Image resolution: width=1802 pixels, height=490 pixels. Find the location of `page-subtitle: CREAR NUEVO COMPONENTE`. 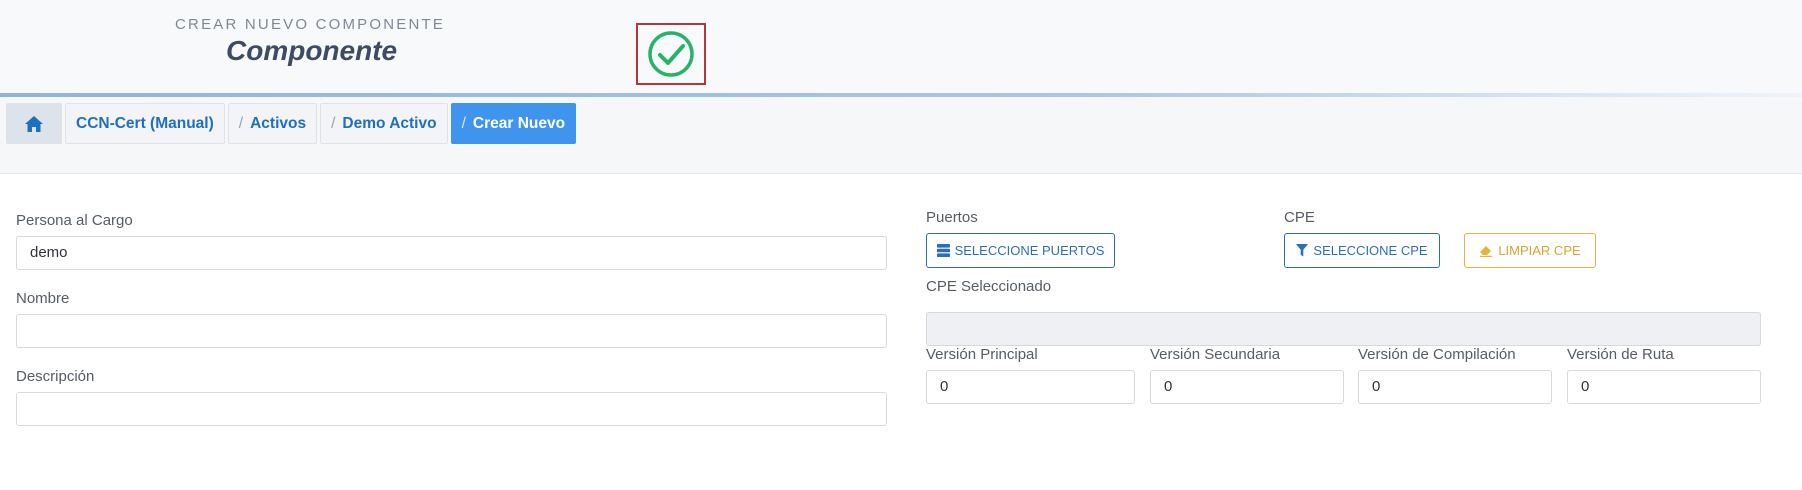

page-subtitle: CREAR NUEVO COMPONENTE is located at coordinates (310, 24).